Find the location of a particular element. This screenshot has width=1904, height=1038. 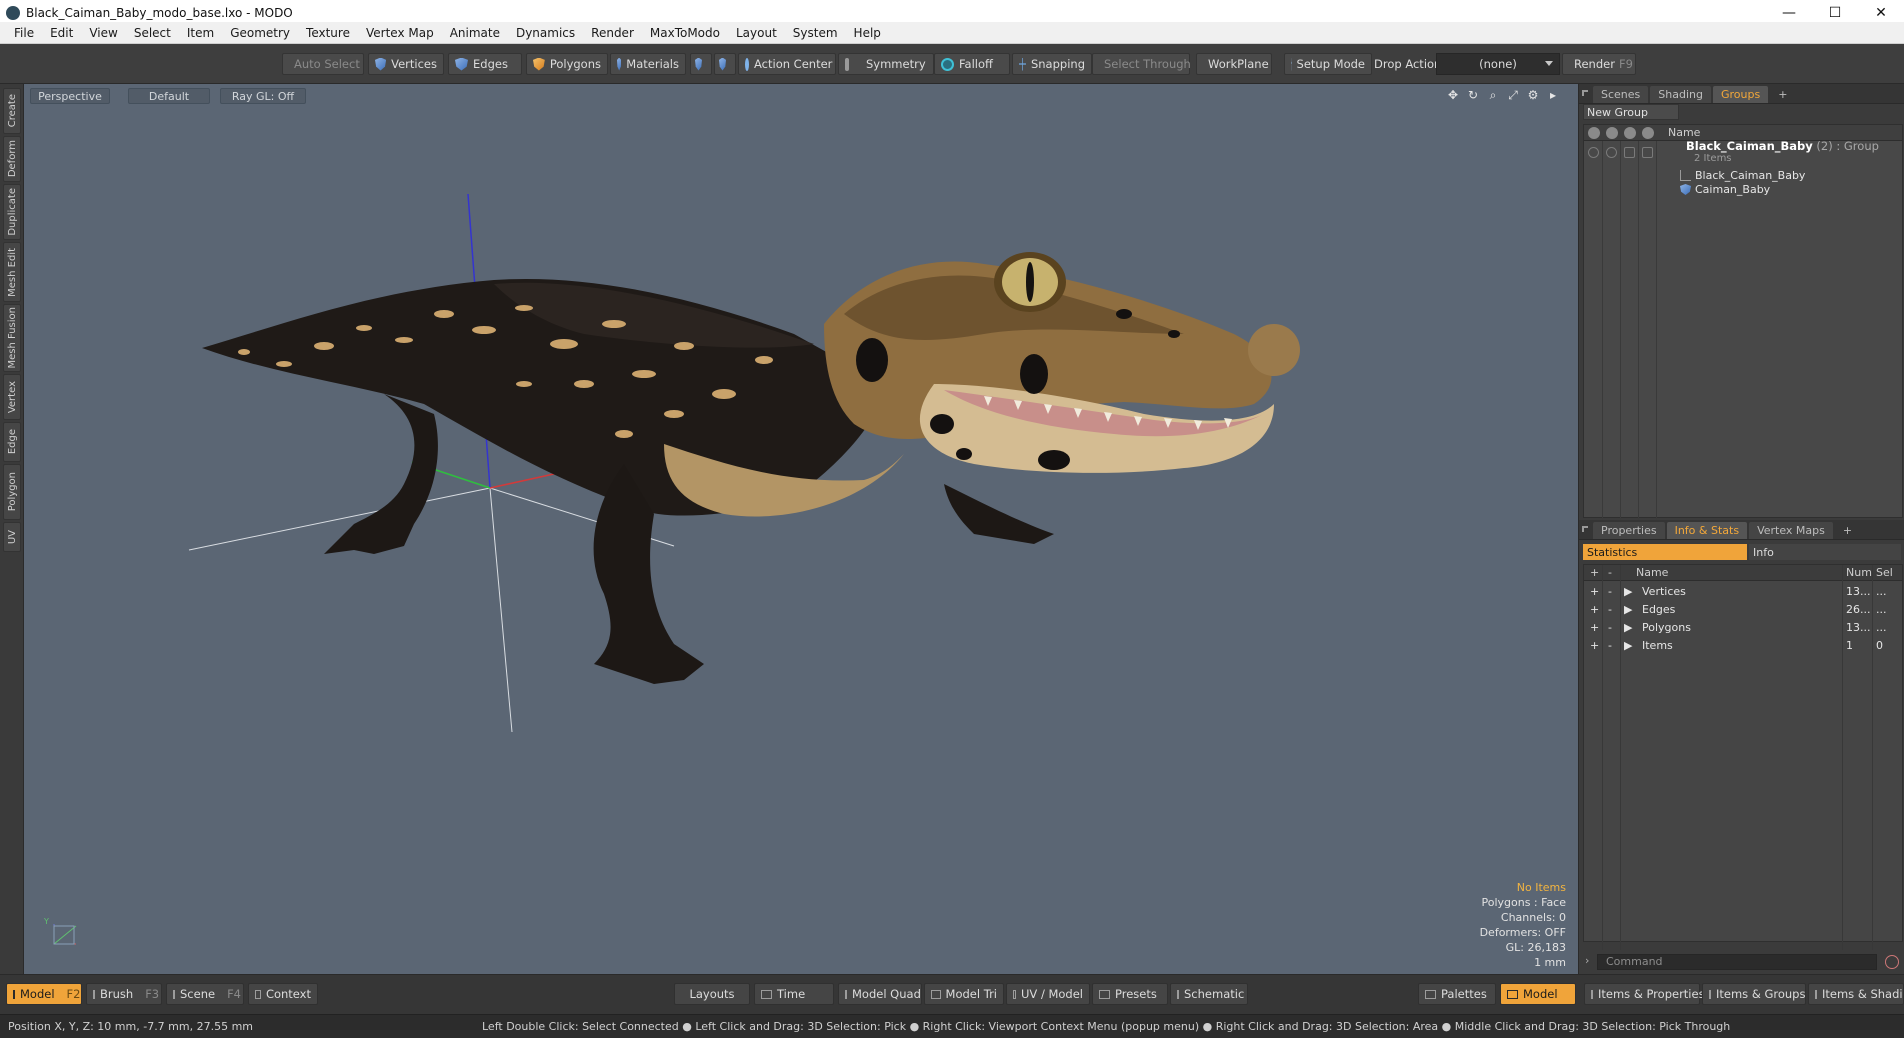

menu-system: System is located at coordinates (815, 33).